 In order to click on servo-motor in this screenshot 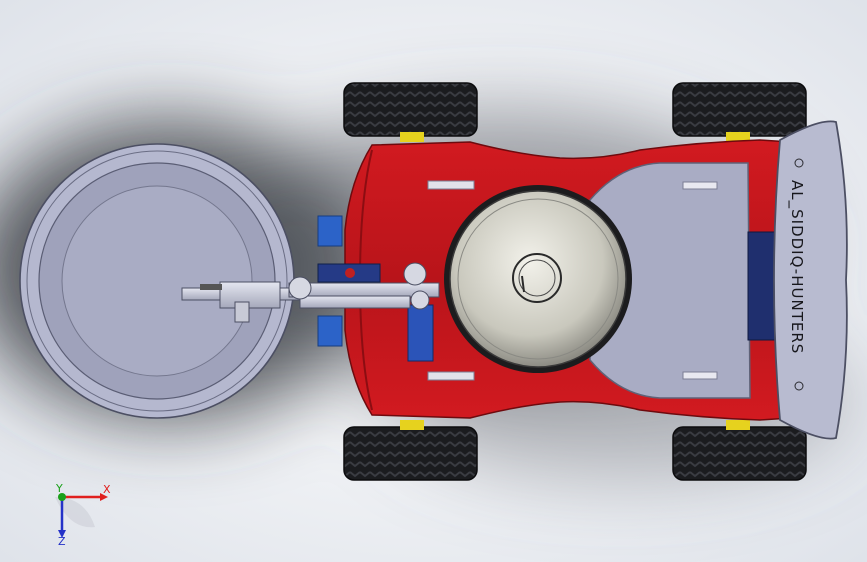, I will do `click(420, 333)`.